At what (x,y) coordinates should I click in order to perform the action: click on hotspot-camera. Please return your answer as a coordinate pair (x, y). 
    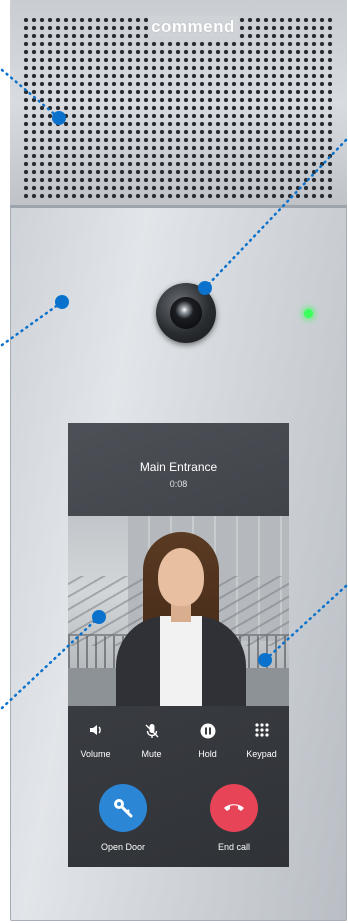
    Looking at the image, I should click on (205, 288).